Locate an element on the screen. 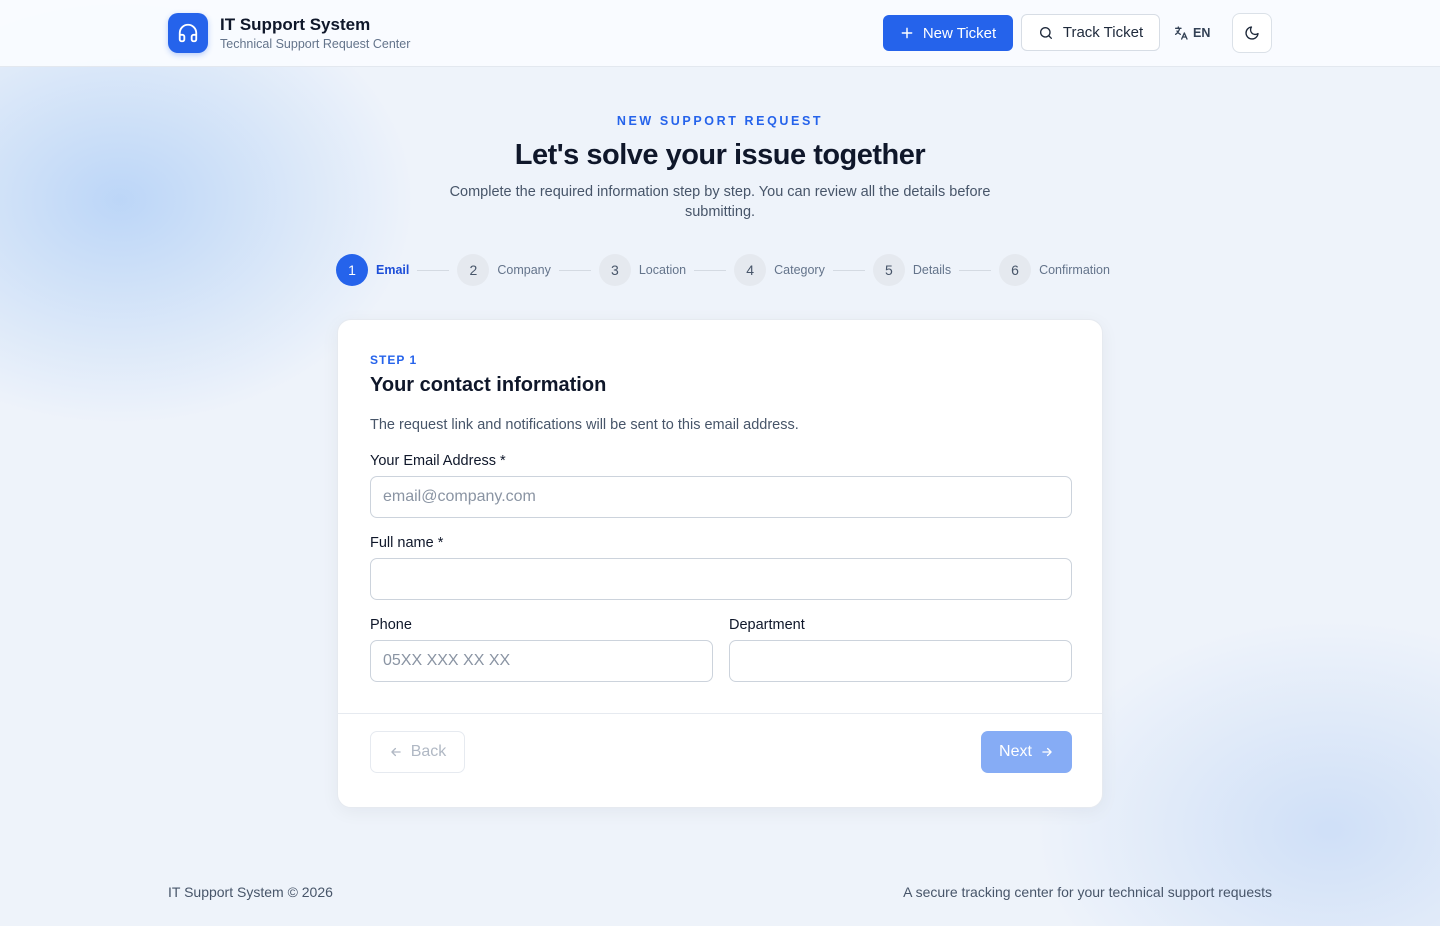 The height and width of the screenshot is (926, 1440). department-field is located at coordinates (900, 661).